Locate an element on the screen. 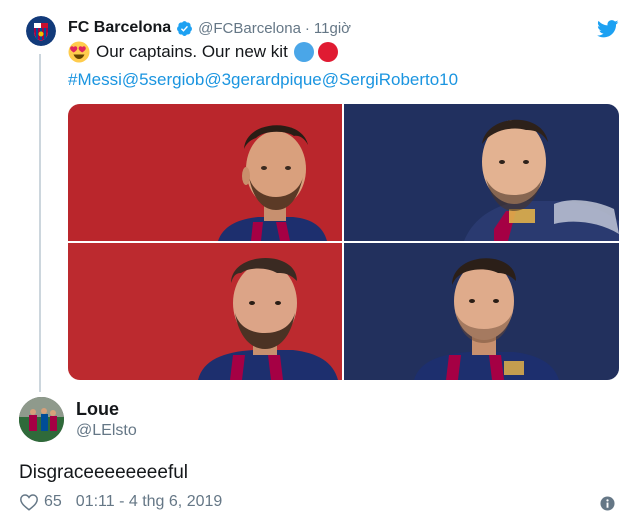  reply-footer: 65 01:11 - 4 thg 6, 2019 is located at coordinates (120, 502).